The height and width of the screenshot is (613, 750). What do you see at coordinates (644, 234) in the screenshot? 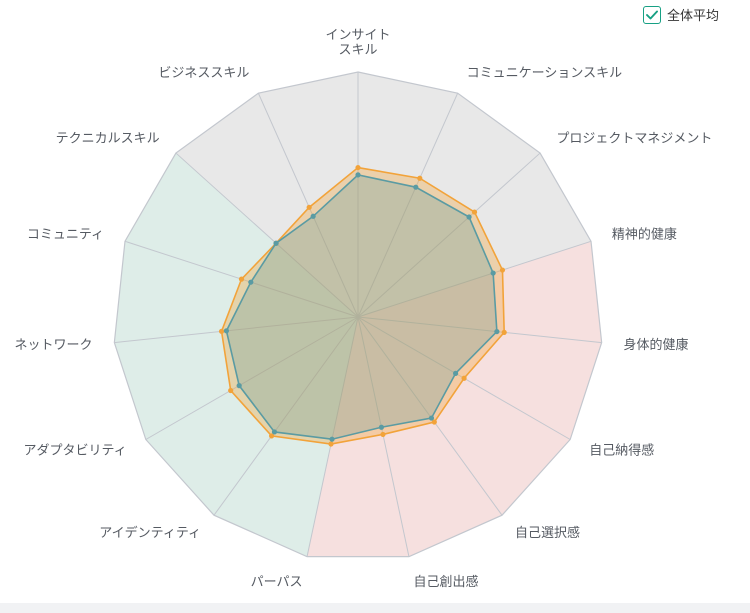
I see `axis-label-3: 精神的健康` at bounding box center [644, 234].